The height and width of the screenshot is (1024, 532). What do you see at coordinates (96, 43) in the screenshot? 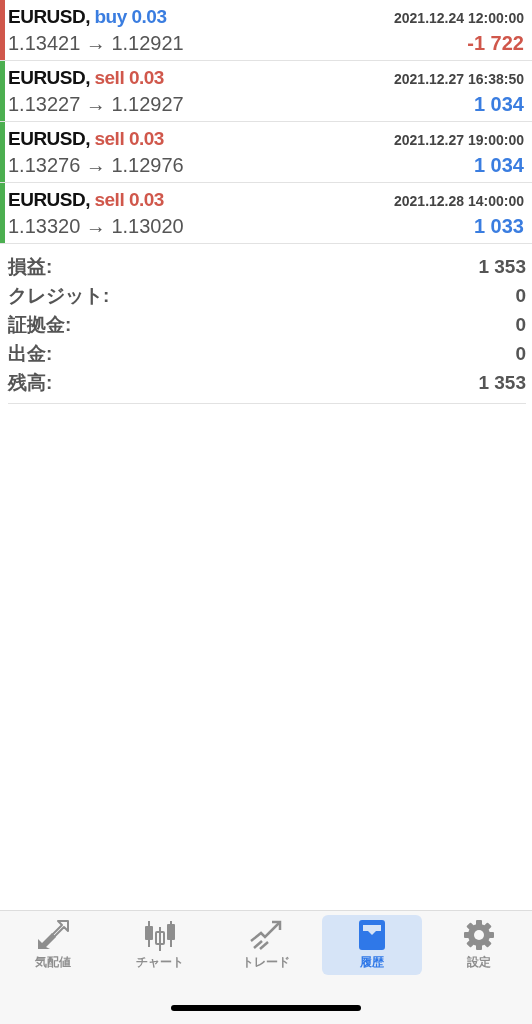
I see `price-text: 1.13421 → 1.12921` at bounding box center [96, 43].